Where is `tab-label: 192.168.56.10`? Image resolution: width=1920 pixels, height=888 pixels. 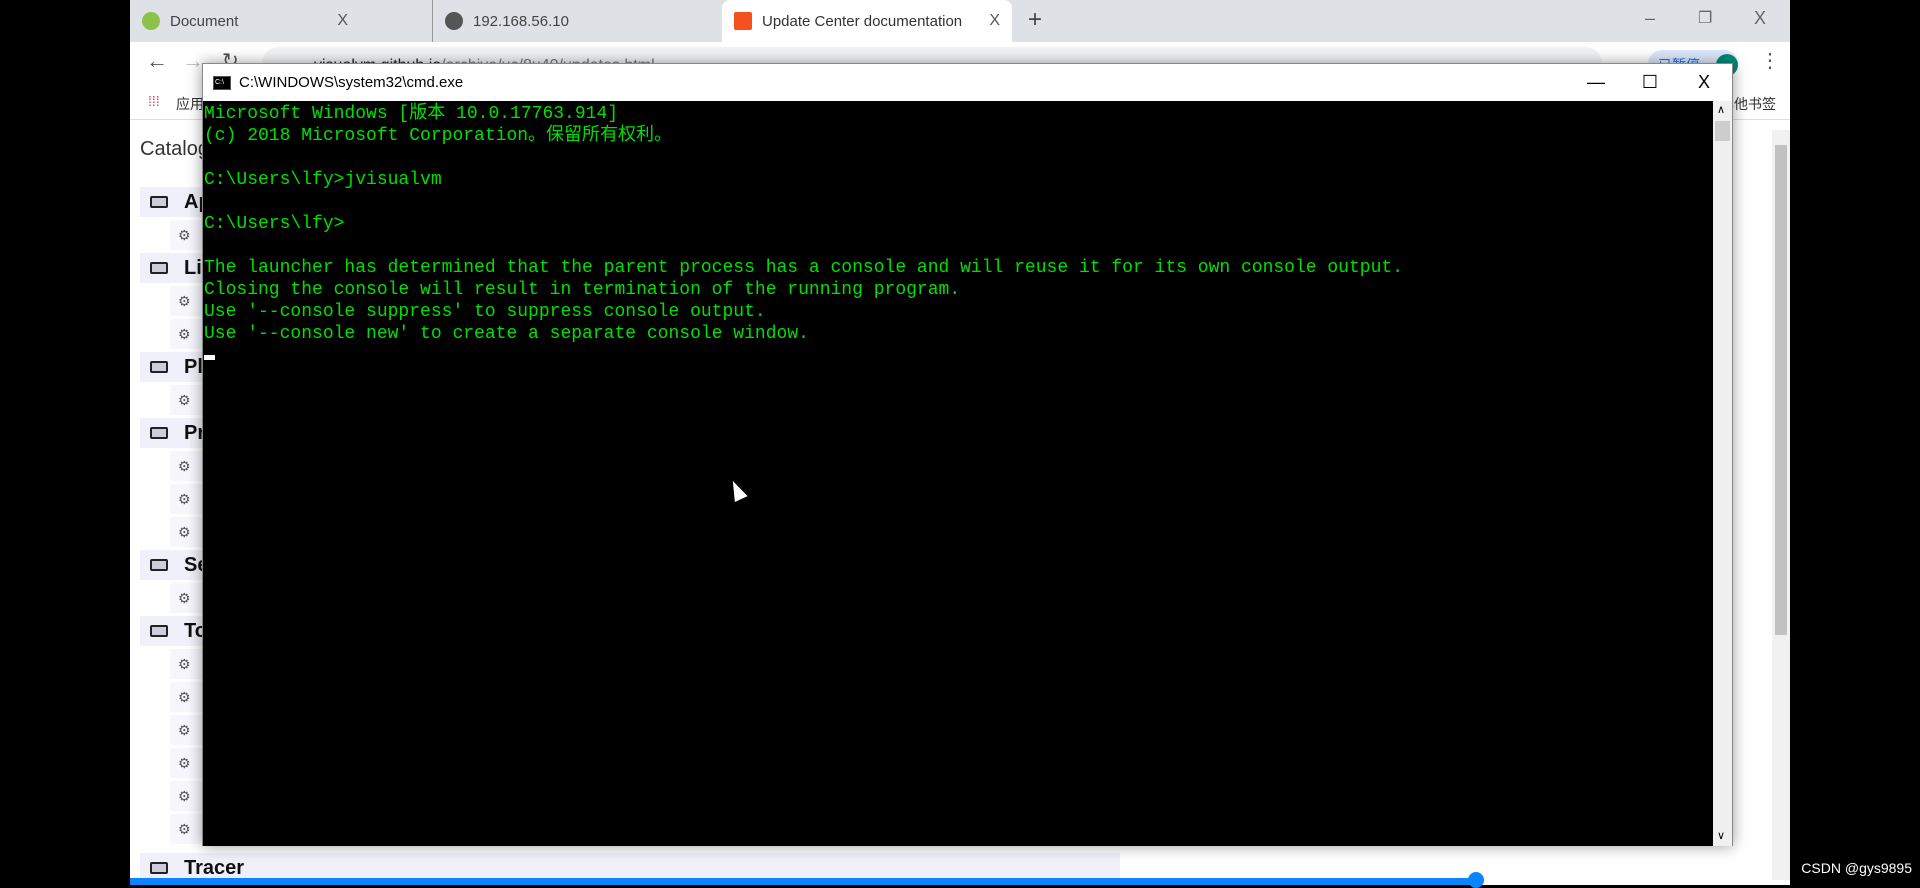
tab-label: 192.168.56.10 is located at coordinates (521, 21).